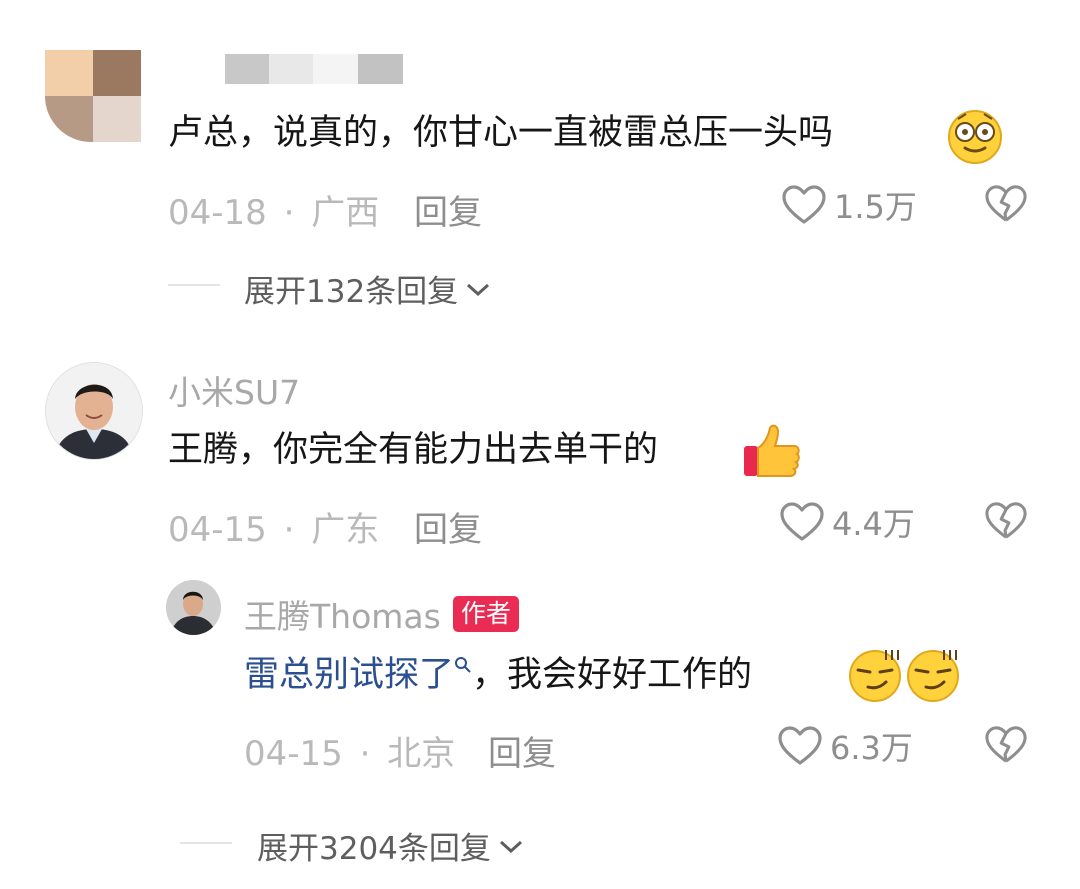  Describe the element at coordinates (234, 390) in the screenshot. I see `comment-username: 小米SU7` at that location.